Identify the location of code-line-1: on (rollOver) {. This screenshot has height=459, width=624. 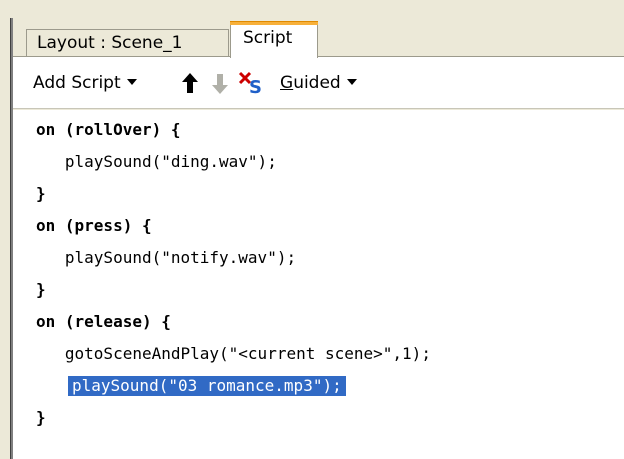
(108, 130).